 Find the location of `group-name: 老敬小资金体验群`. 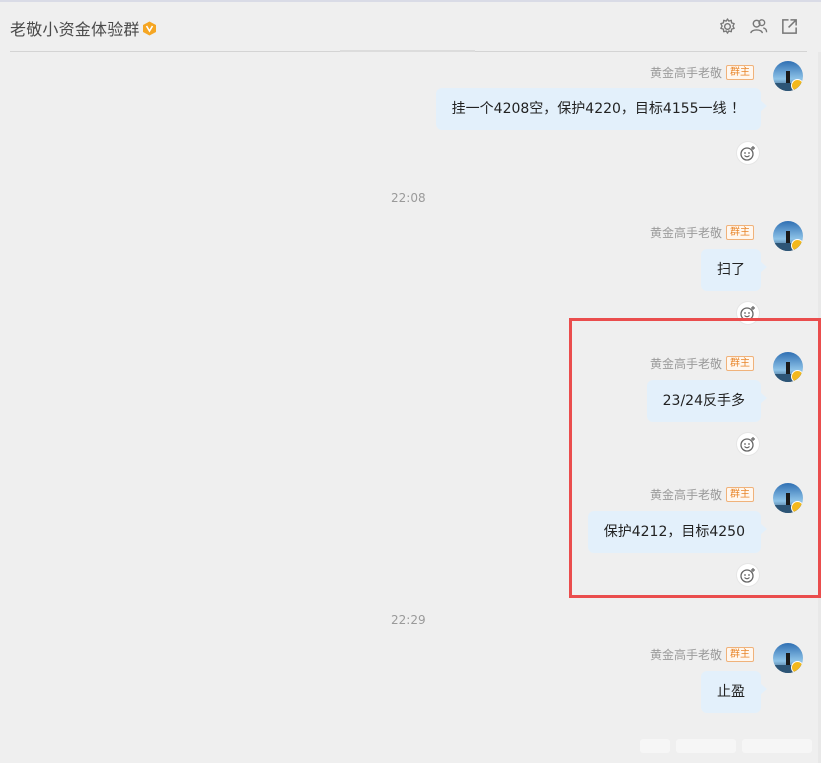

group-name: 老敬小资金体验群 is located at coordinates (75, 29).